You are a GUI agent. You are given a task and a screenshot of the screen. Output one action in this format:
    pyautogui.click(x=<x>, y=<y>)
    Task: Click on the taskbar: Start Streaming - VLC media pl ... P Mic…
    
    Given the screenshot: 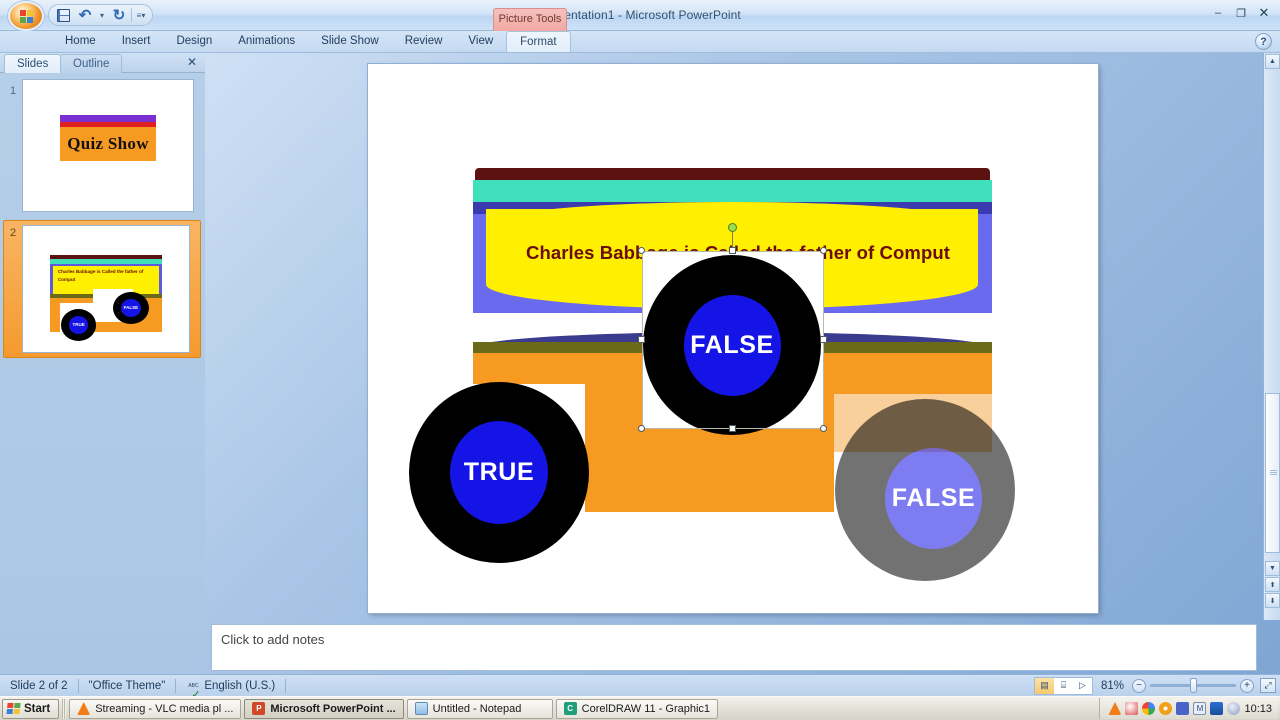 What is the action you would take?
    pyautogui.click(x=640, y=708)
    